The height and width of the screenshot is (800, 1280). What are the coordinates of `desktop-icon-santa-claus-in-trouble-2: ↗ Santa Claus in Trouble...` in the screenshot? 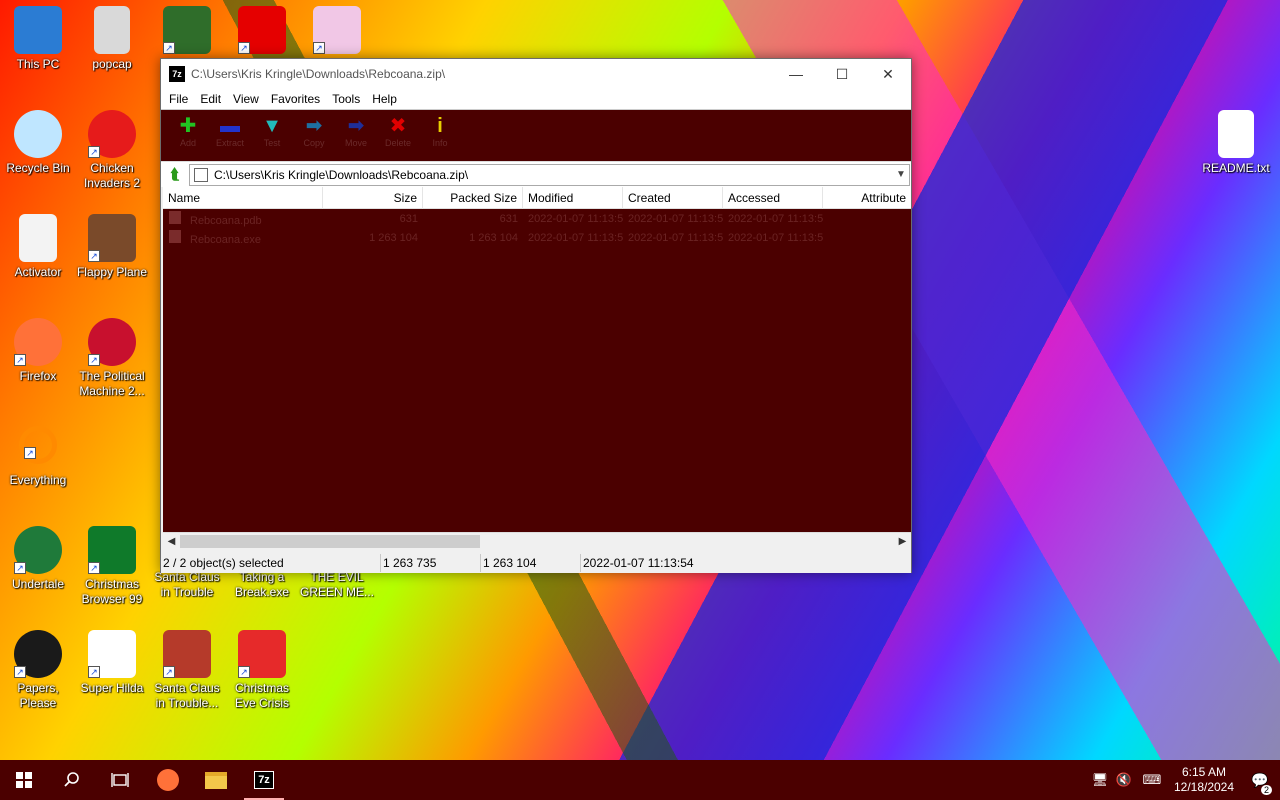 It's located at (187, 670).